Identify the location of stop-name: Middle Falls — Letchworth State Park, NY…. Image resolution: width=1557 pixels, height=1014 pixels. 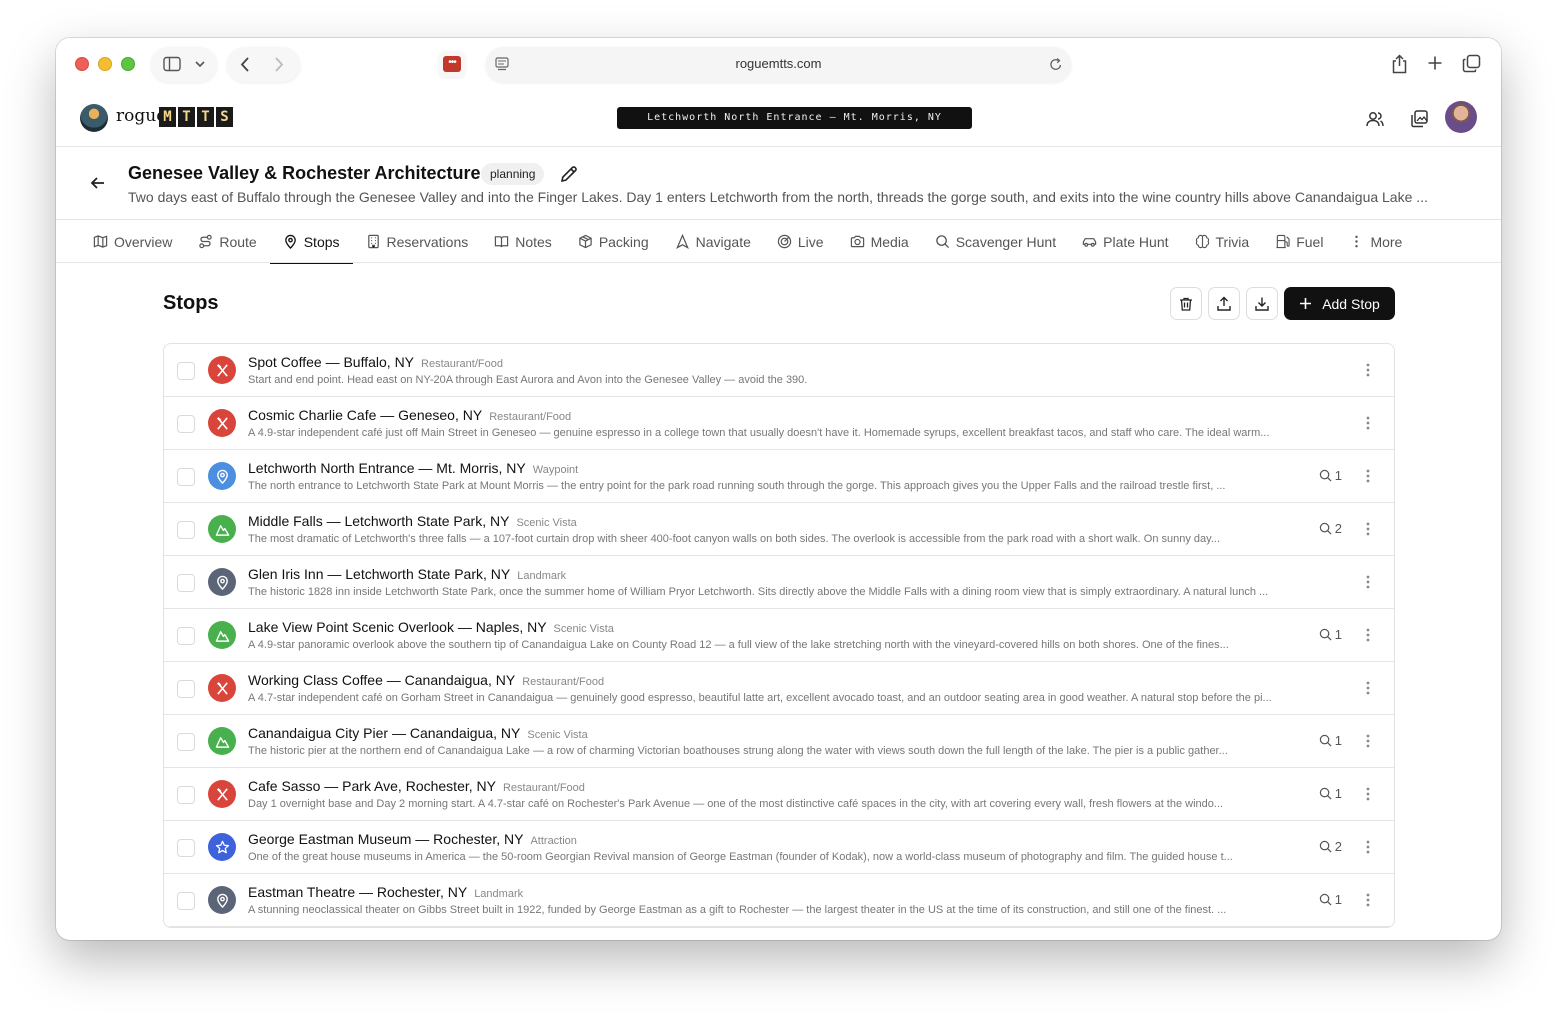
(412, 521).